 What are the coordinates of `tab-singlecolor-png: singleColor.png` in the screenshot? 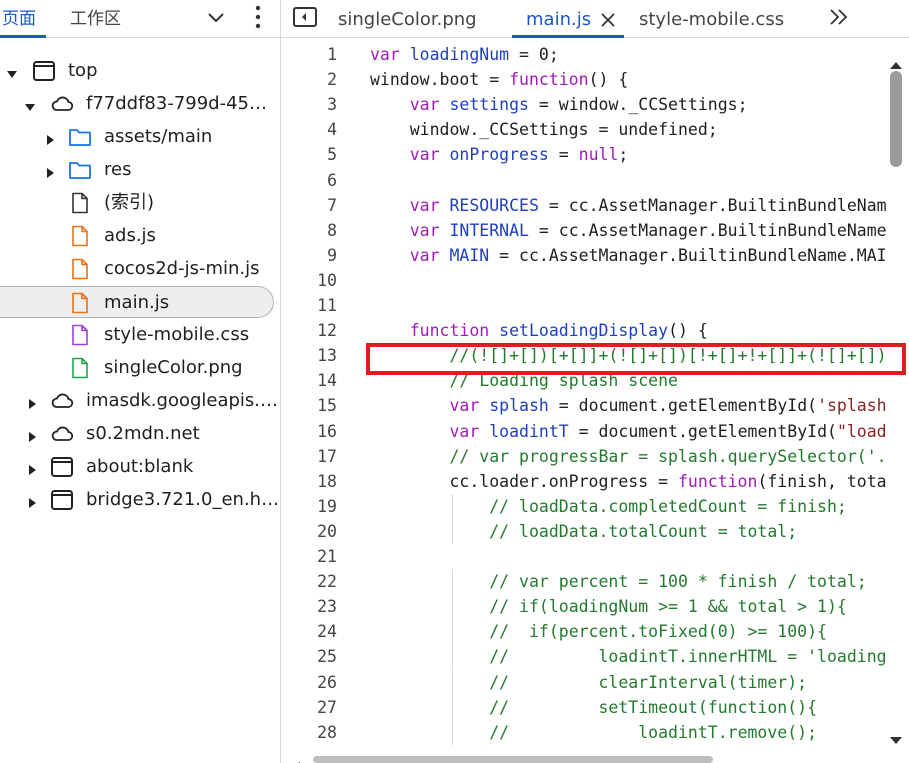 It's located at (407, 19).